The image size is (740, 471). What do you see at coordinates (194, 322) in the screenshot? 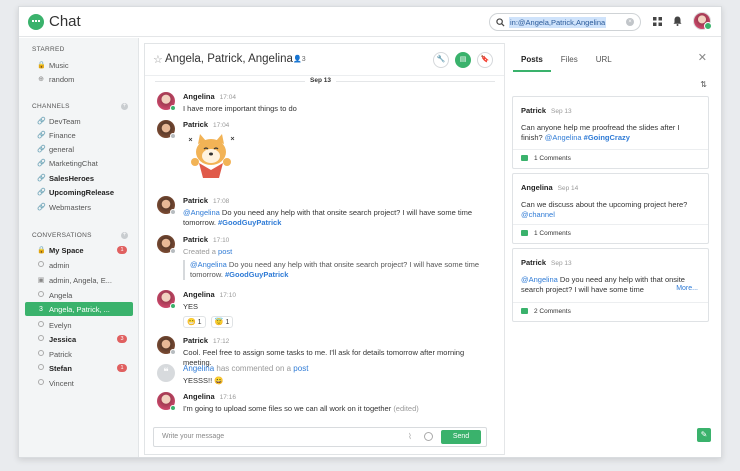
I see `reaction-chip: 😁 1` at bounding box center [194, 322].